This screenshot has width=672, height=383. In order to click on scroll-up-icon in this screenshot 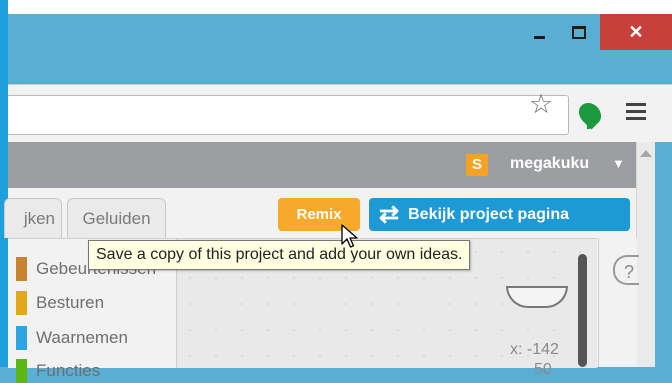, I will do `click(646, 153)`.